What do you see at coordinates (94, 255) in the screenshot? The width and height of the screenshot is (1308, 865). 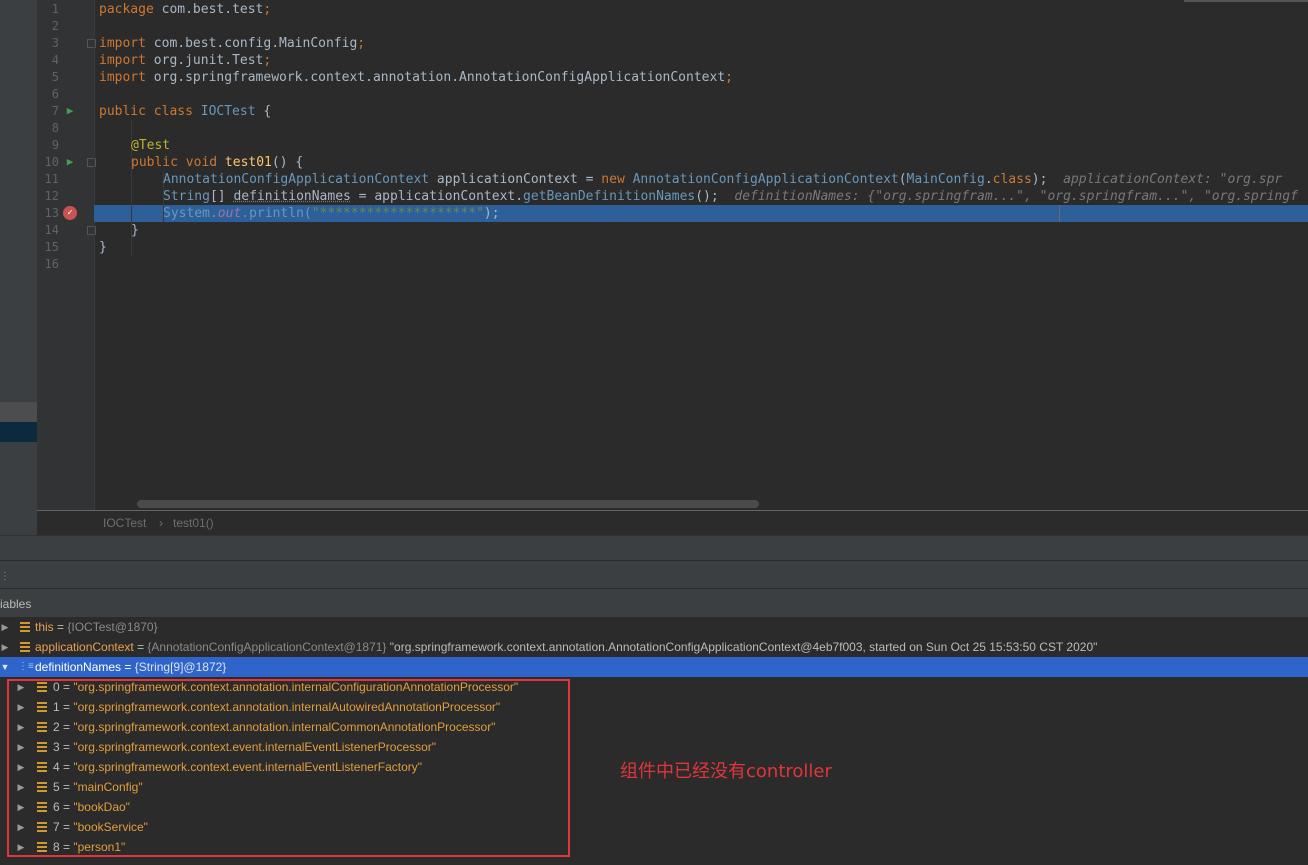 I see `gutter-divider` at bounding box center [94, 255].